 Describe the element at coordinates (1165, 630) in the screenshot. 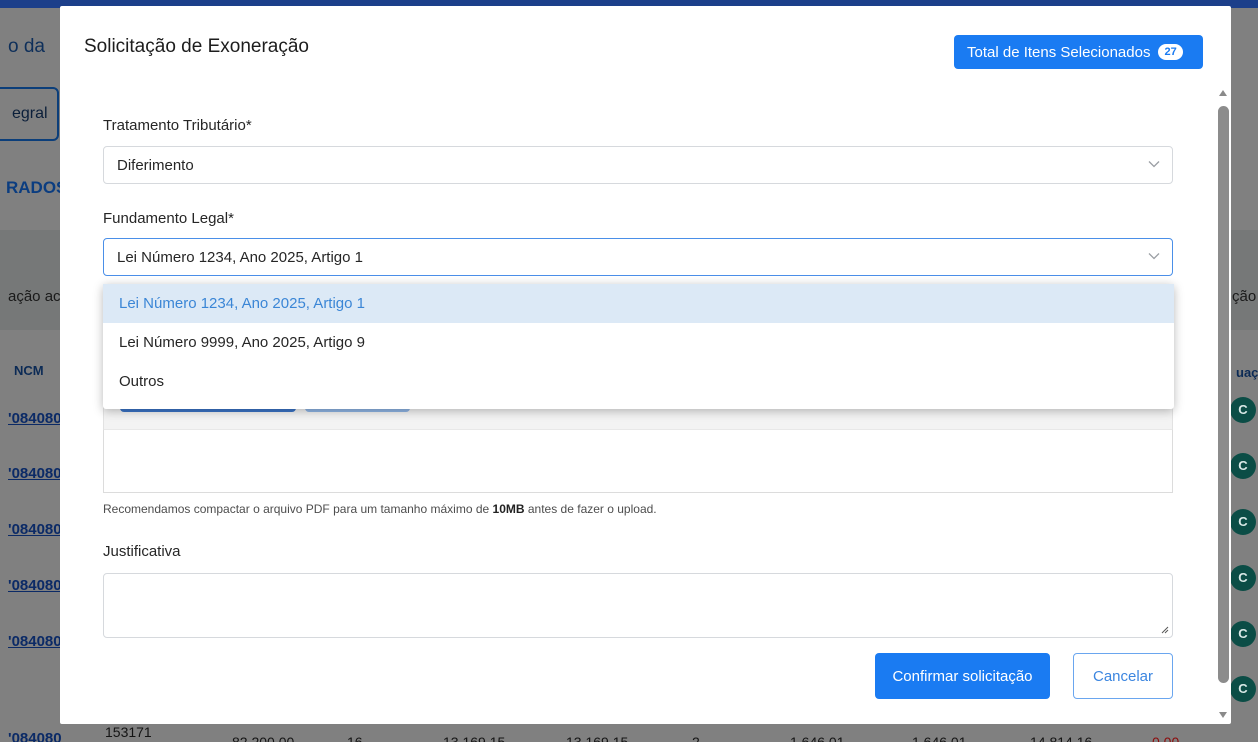

I see `resize-handle-icon` at that location.